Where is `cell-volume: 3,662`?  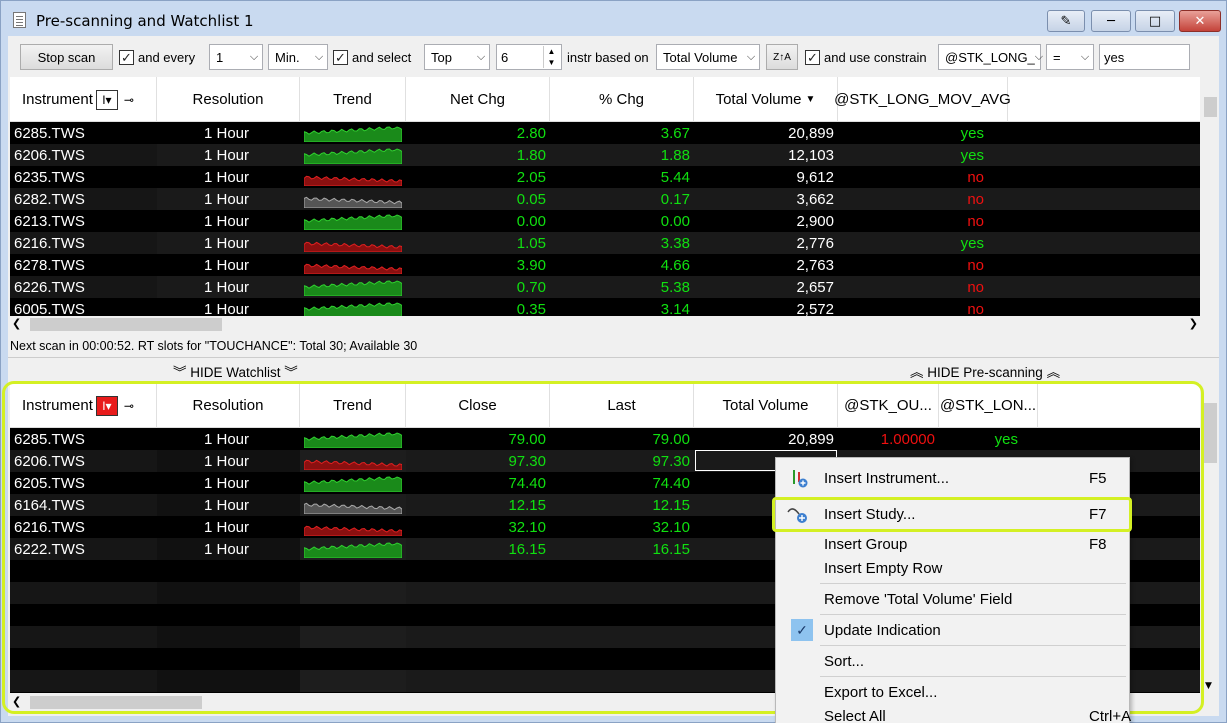
cell-volume: 3,662 is located at coordinates (815, 199).